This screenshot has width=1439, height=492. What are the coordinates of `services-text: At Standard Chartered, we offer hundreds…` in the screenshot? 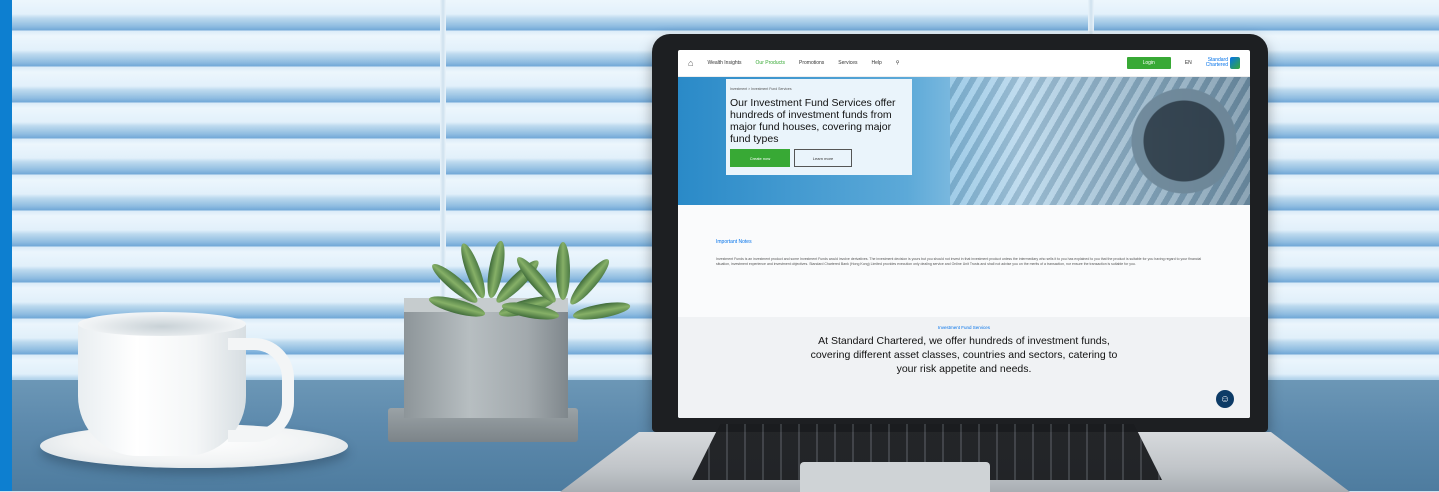 It's located at (964, 355).